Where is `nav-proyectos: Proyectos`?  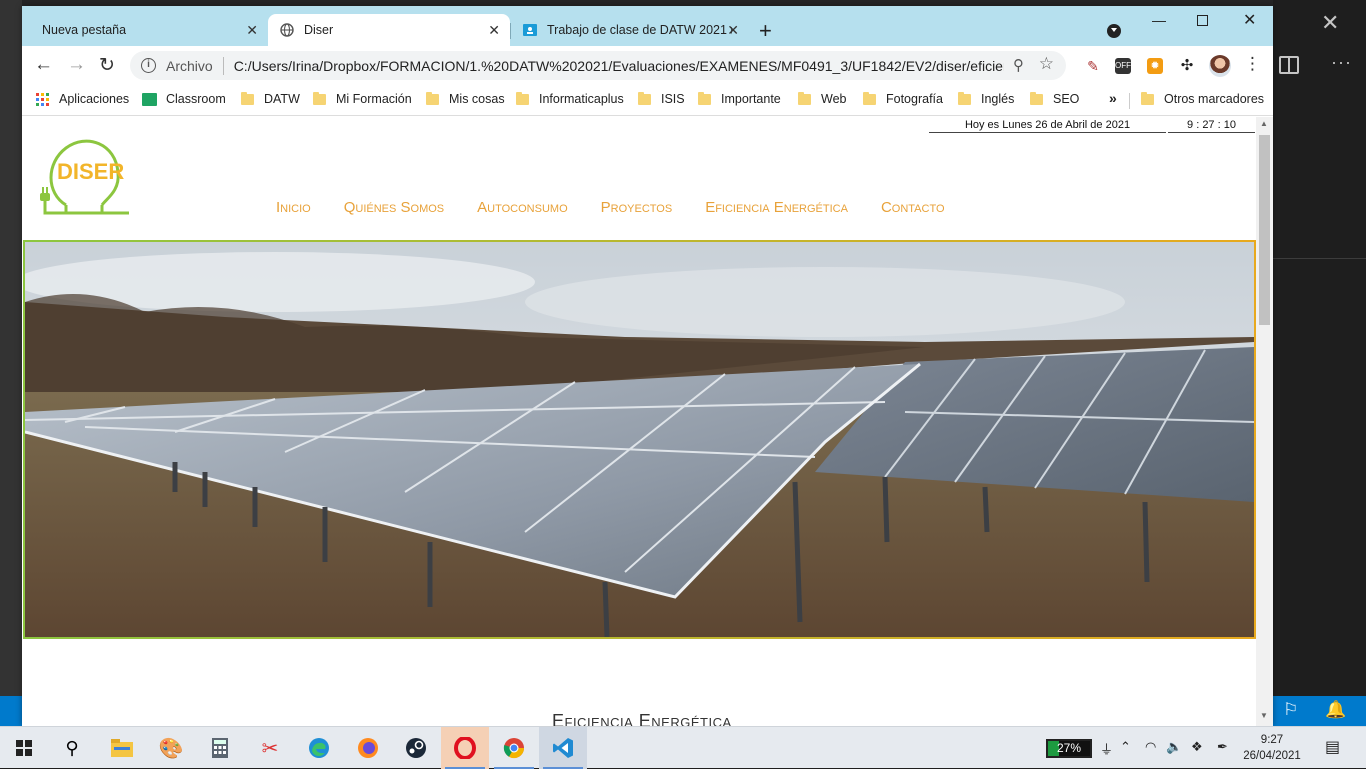
nav-proyectos: Proyectos is located at coordinates (637, 207).